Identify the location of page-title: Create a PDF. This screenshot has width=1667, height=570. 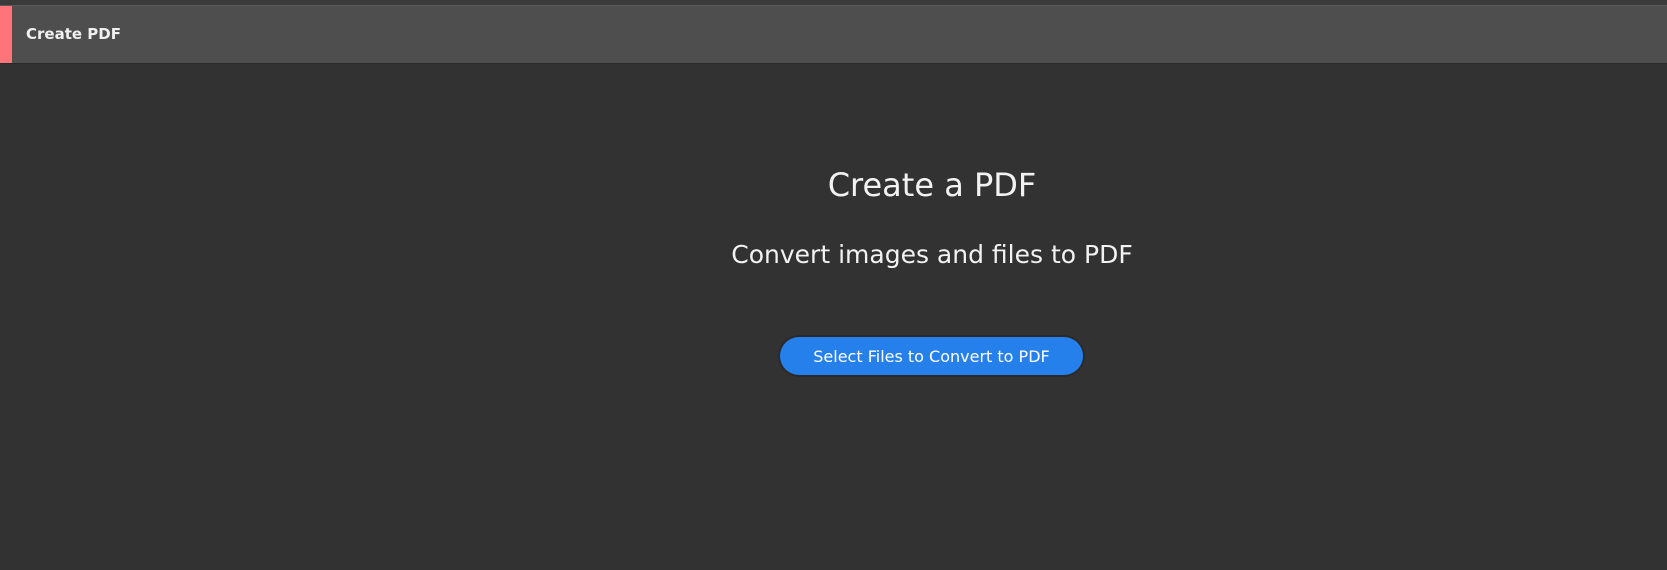
(932, 185).